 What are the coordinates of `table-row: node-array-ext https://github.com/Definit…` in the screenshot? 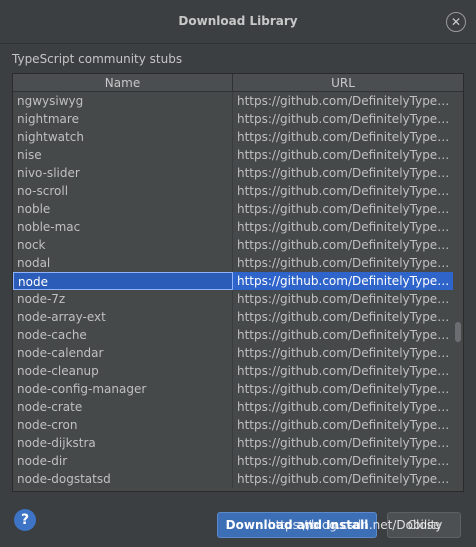 It's located at (233, 317).